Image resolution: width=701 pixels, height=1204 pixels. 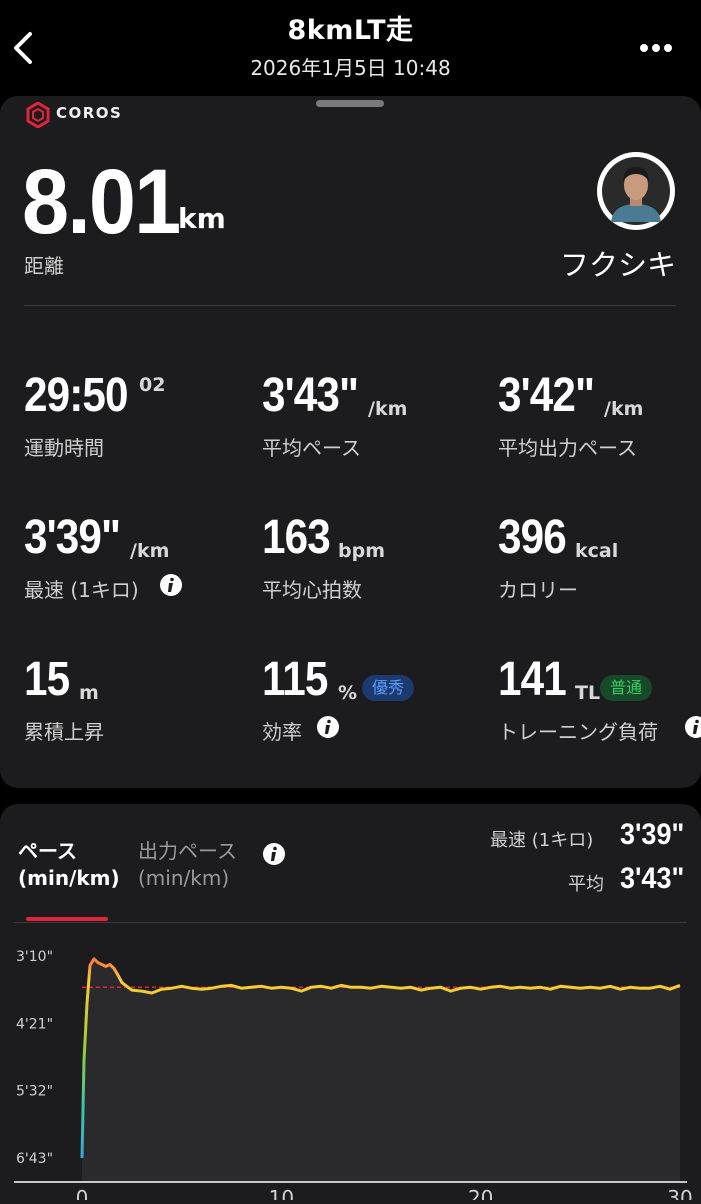 I want to click on tab-pace-line1: ペース, so click(x=47, y=851).